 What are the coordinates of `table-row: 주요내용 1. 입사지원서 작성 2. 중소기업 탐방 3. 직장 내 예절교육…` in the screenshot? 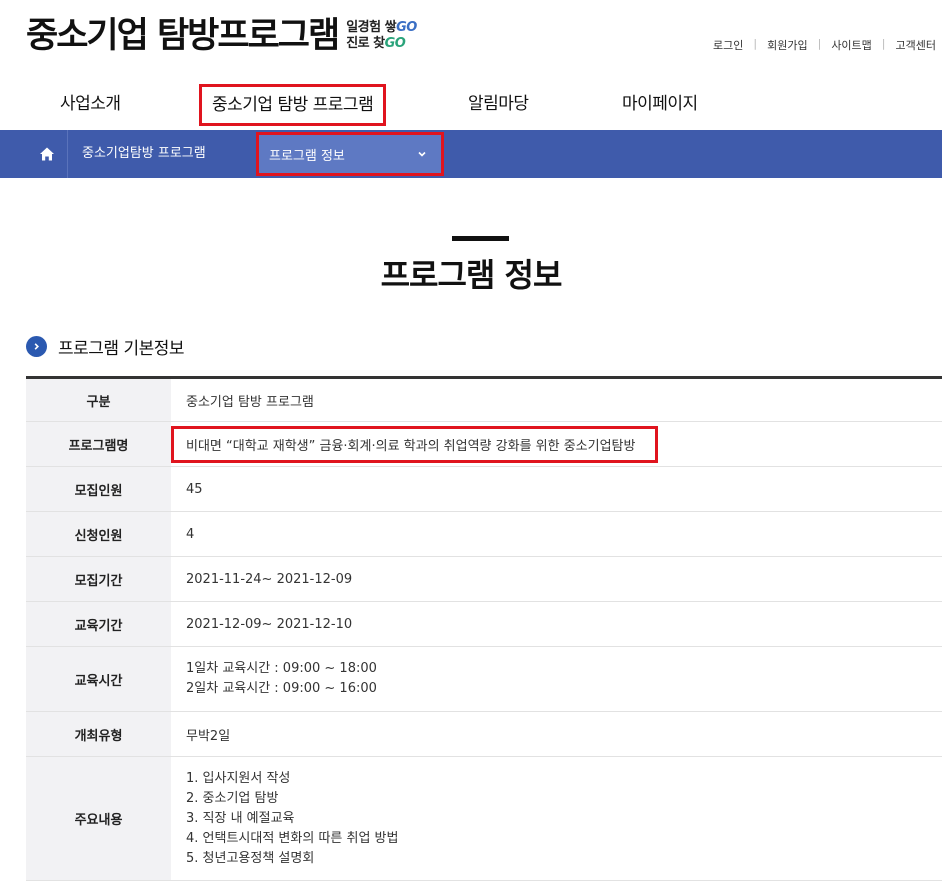 It's located at (484, 818).